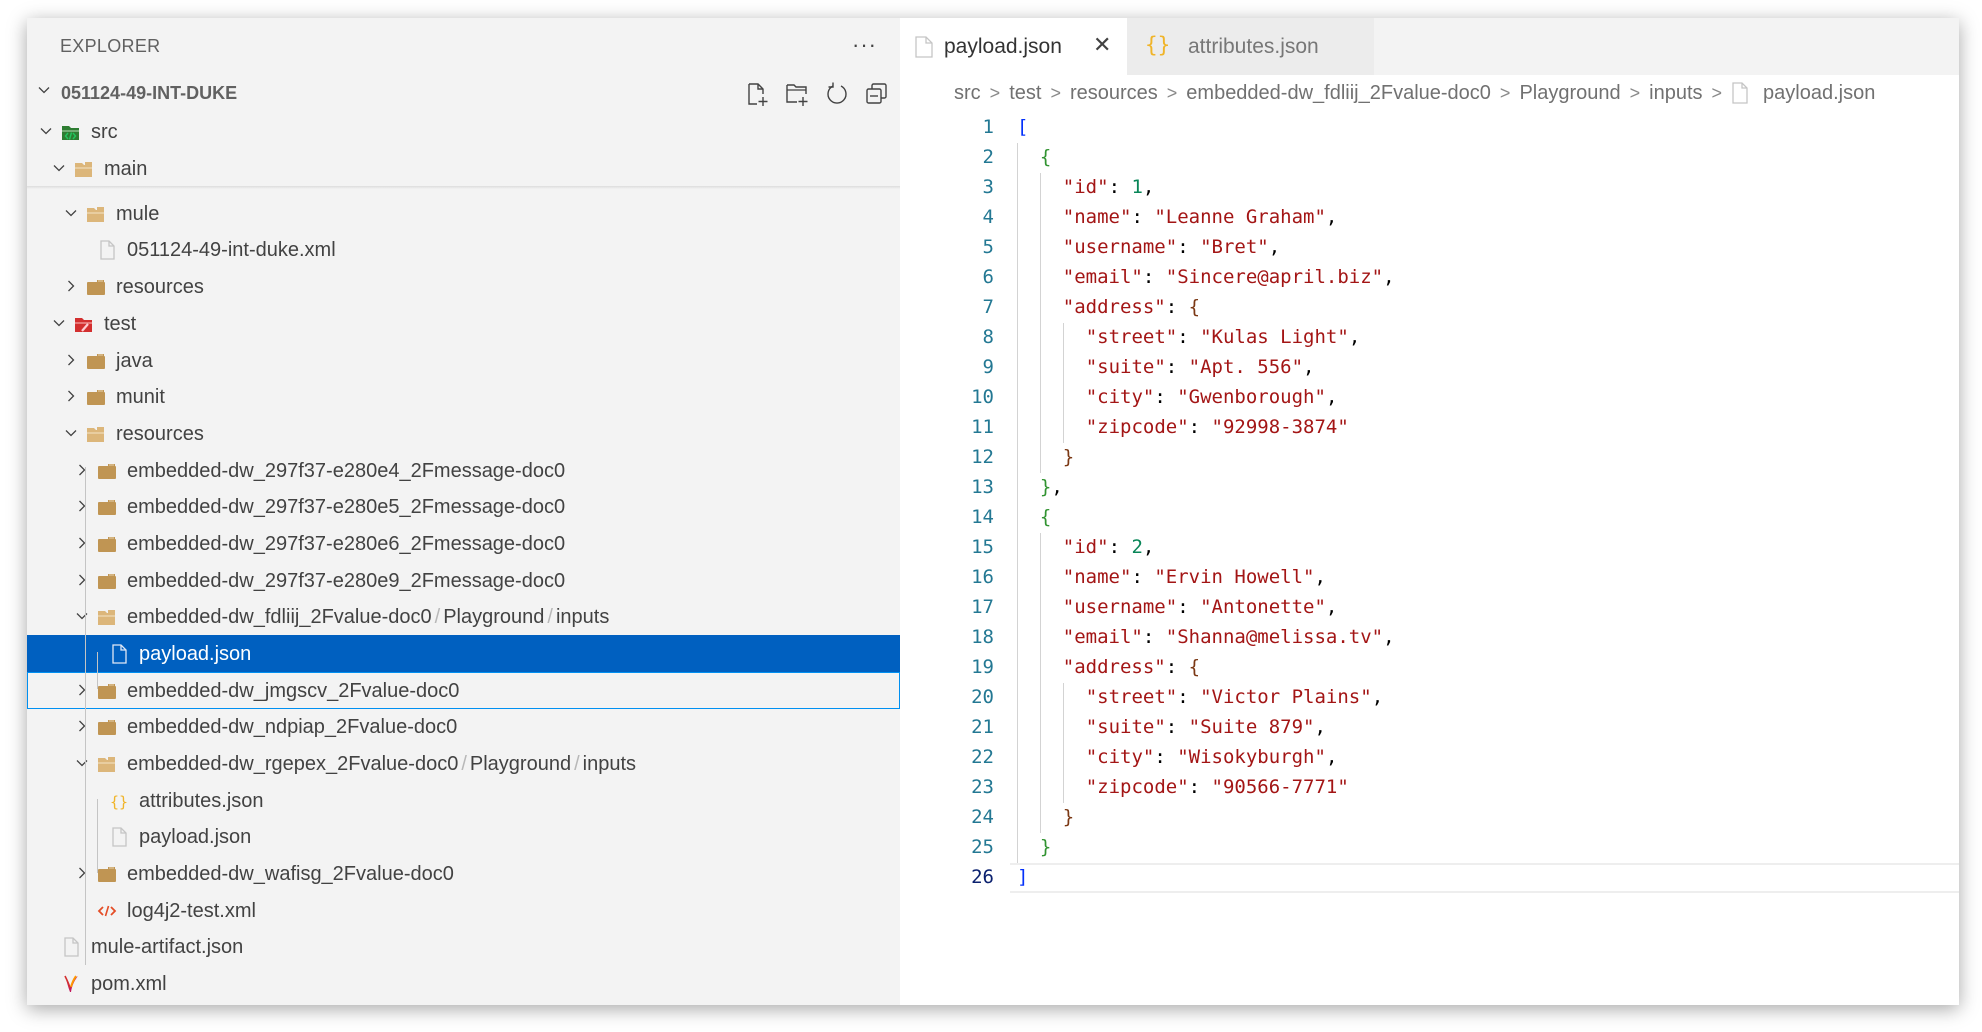  What do you see at coordinates (1234, 247) in the screenshot?
I see `json-string: "Bret"` at bounding box center [1234, 247].